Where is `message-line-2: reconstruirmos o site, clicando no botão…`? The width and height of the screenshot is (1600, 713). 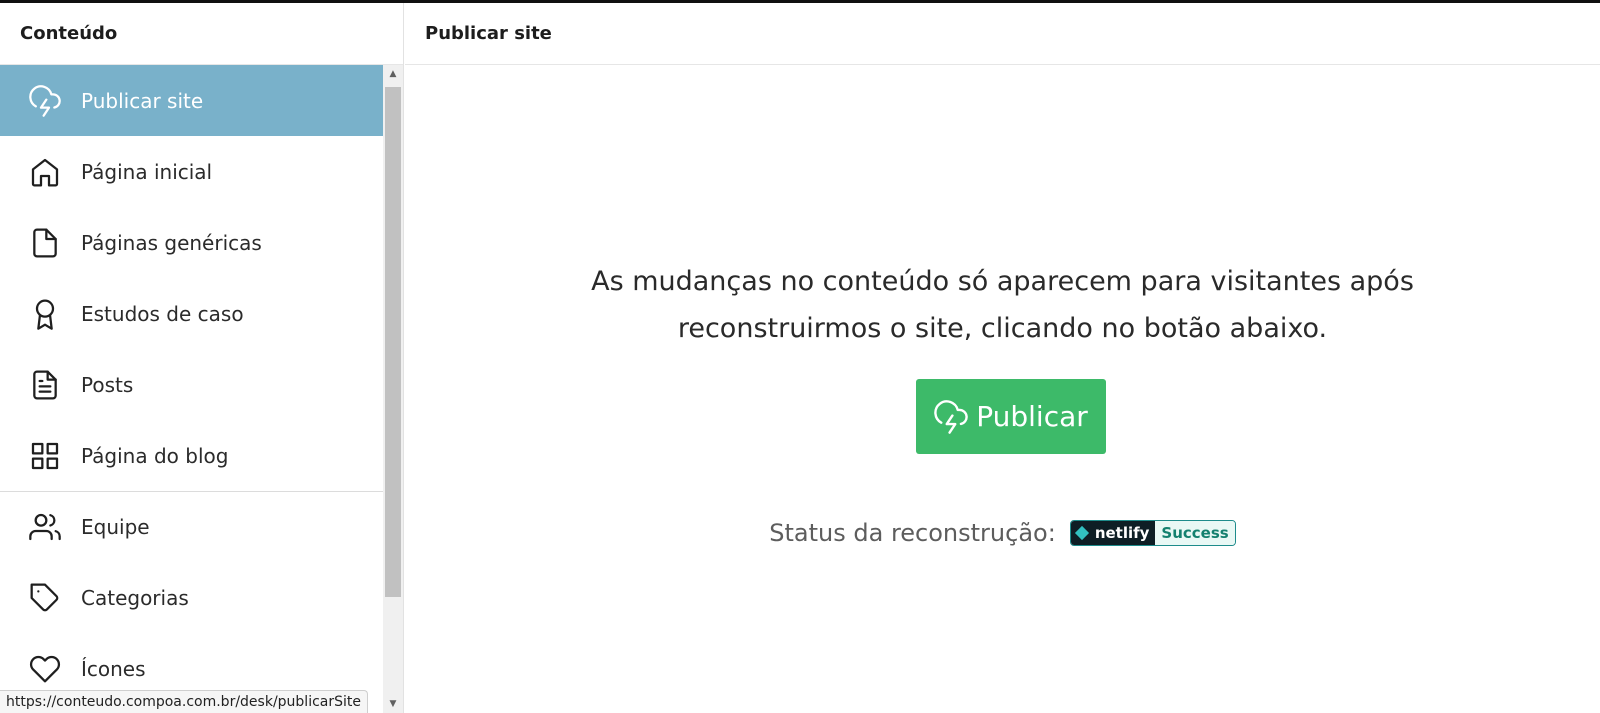
message-line-2: reconstruirmos o site, clicando no botão… is located at coordinates (1002, 328).